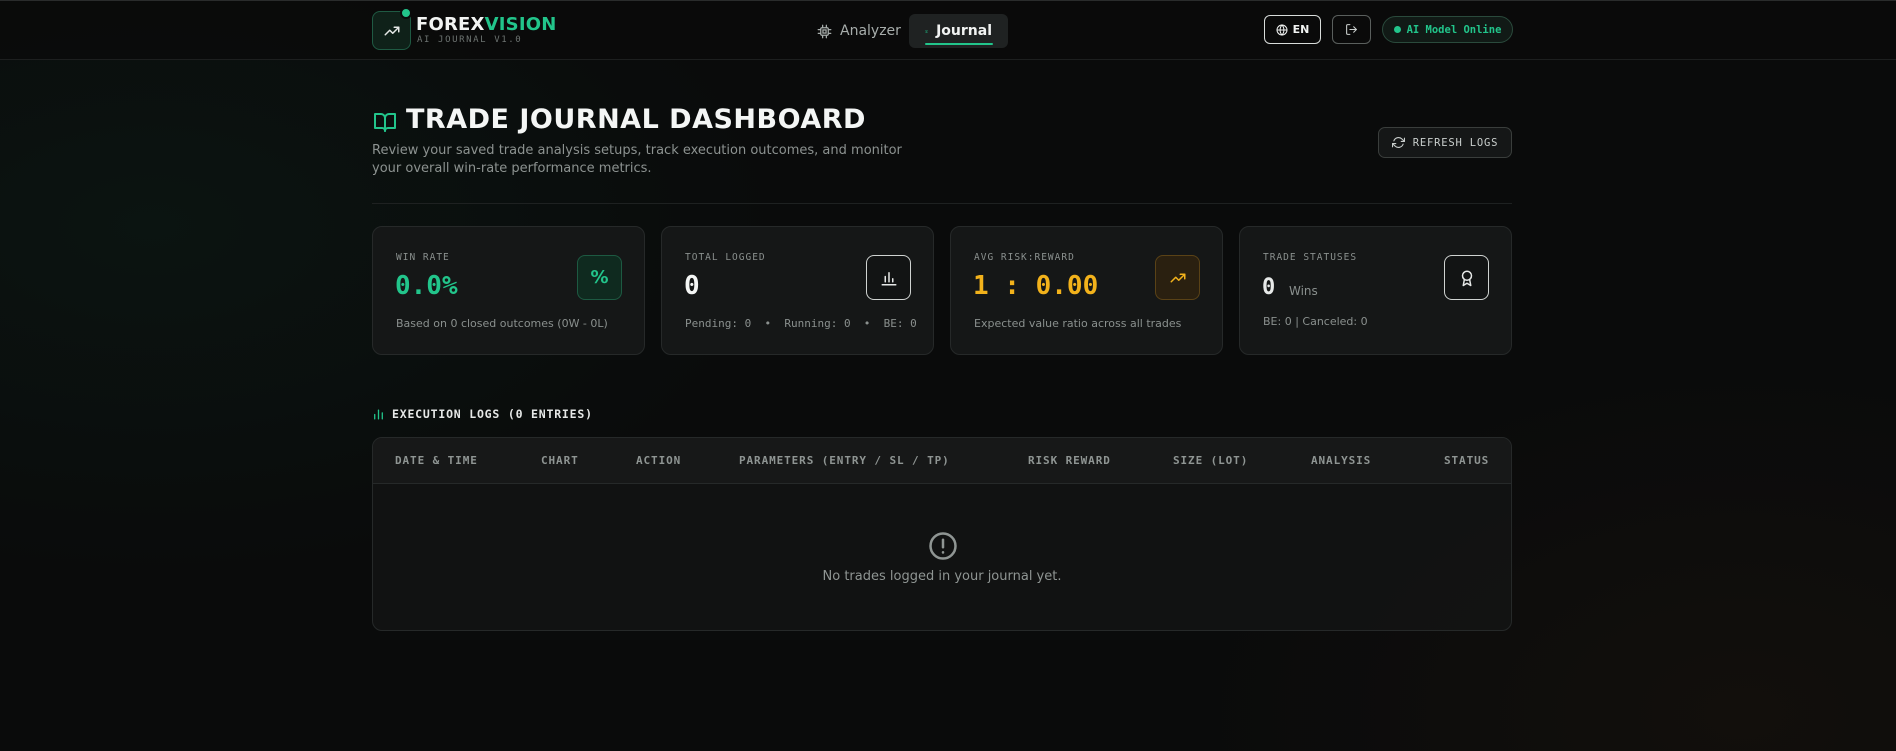 The width and height of the screenshot is (1896, 751). I want to click on trade-statuses-label: TRADE STATUSES, so click(1310, 257).